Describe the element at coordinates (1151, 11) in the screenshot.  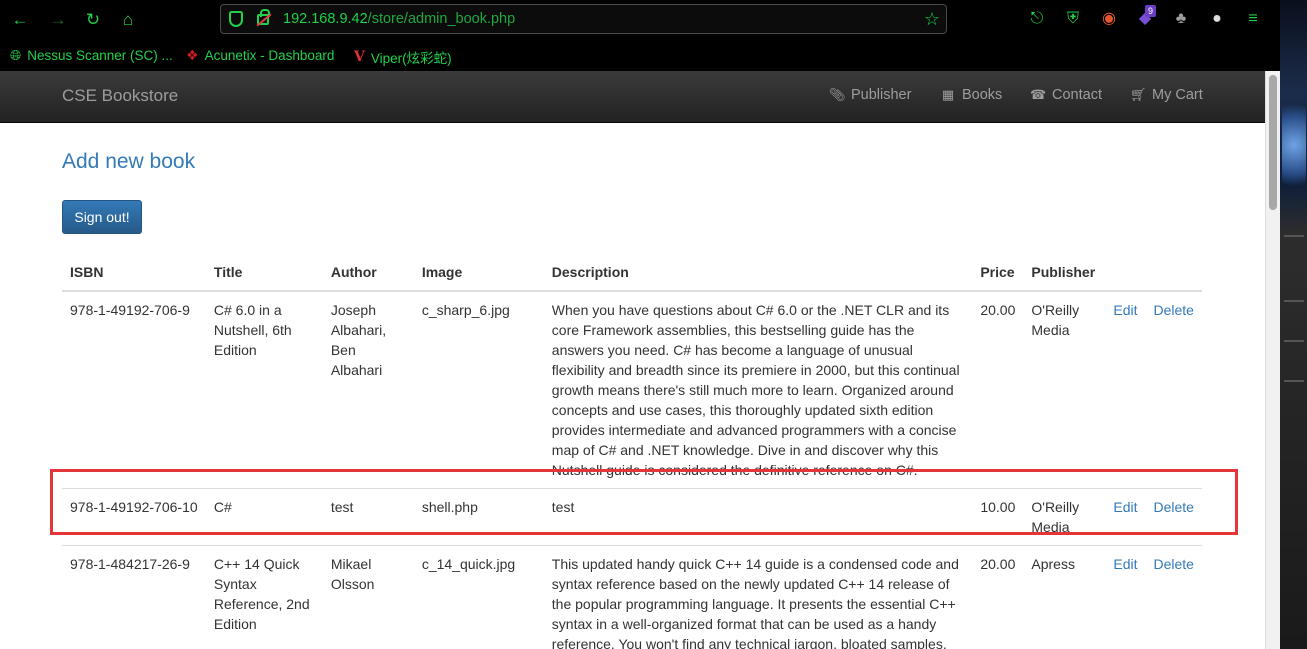
I see `extension-badge: 9` at that location.